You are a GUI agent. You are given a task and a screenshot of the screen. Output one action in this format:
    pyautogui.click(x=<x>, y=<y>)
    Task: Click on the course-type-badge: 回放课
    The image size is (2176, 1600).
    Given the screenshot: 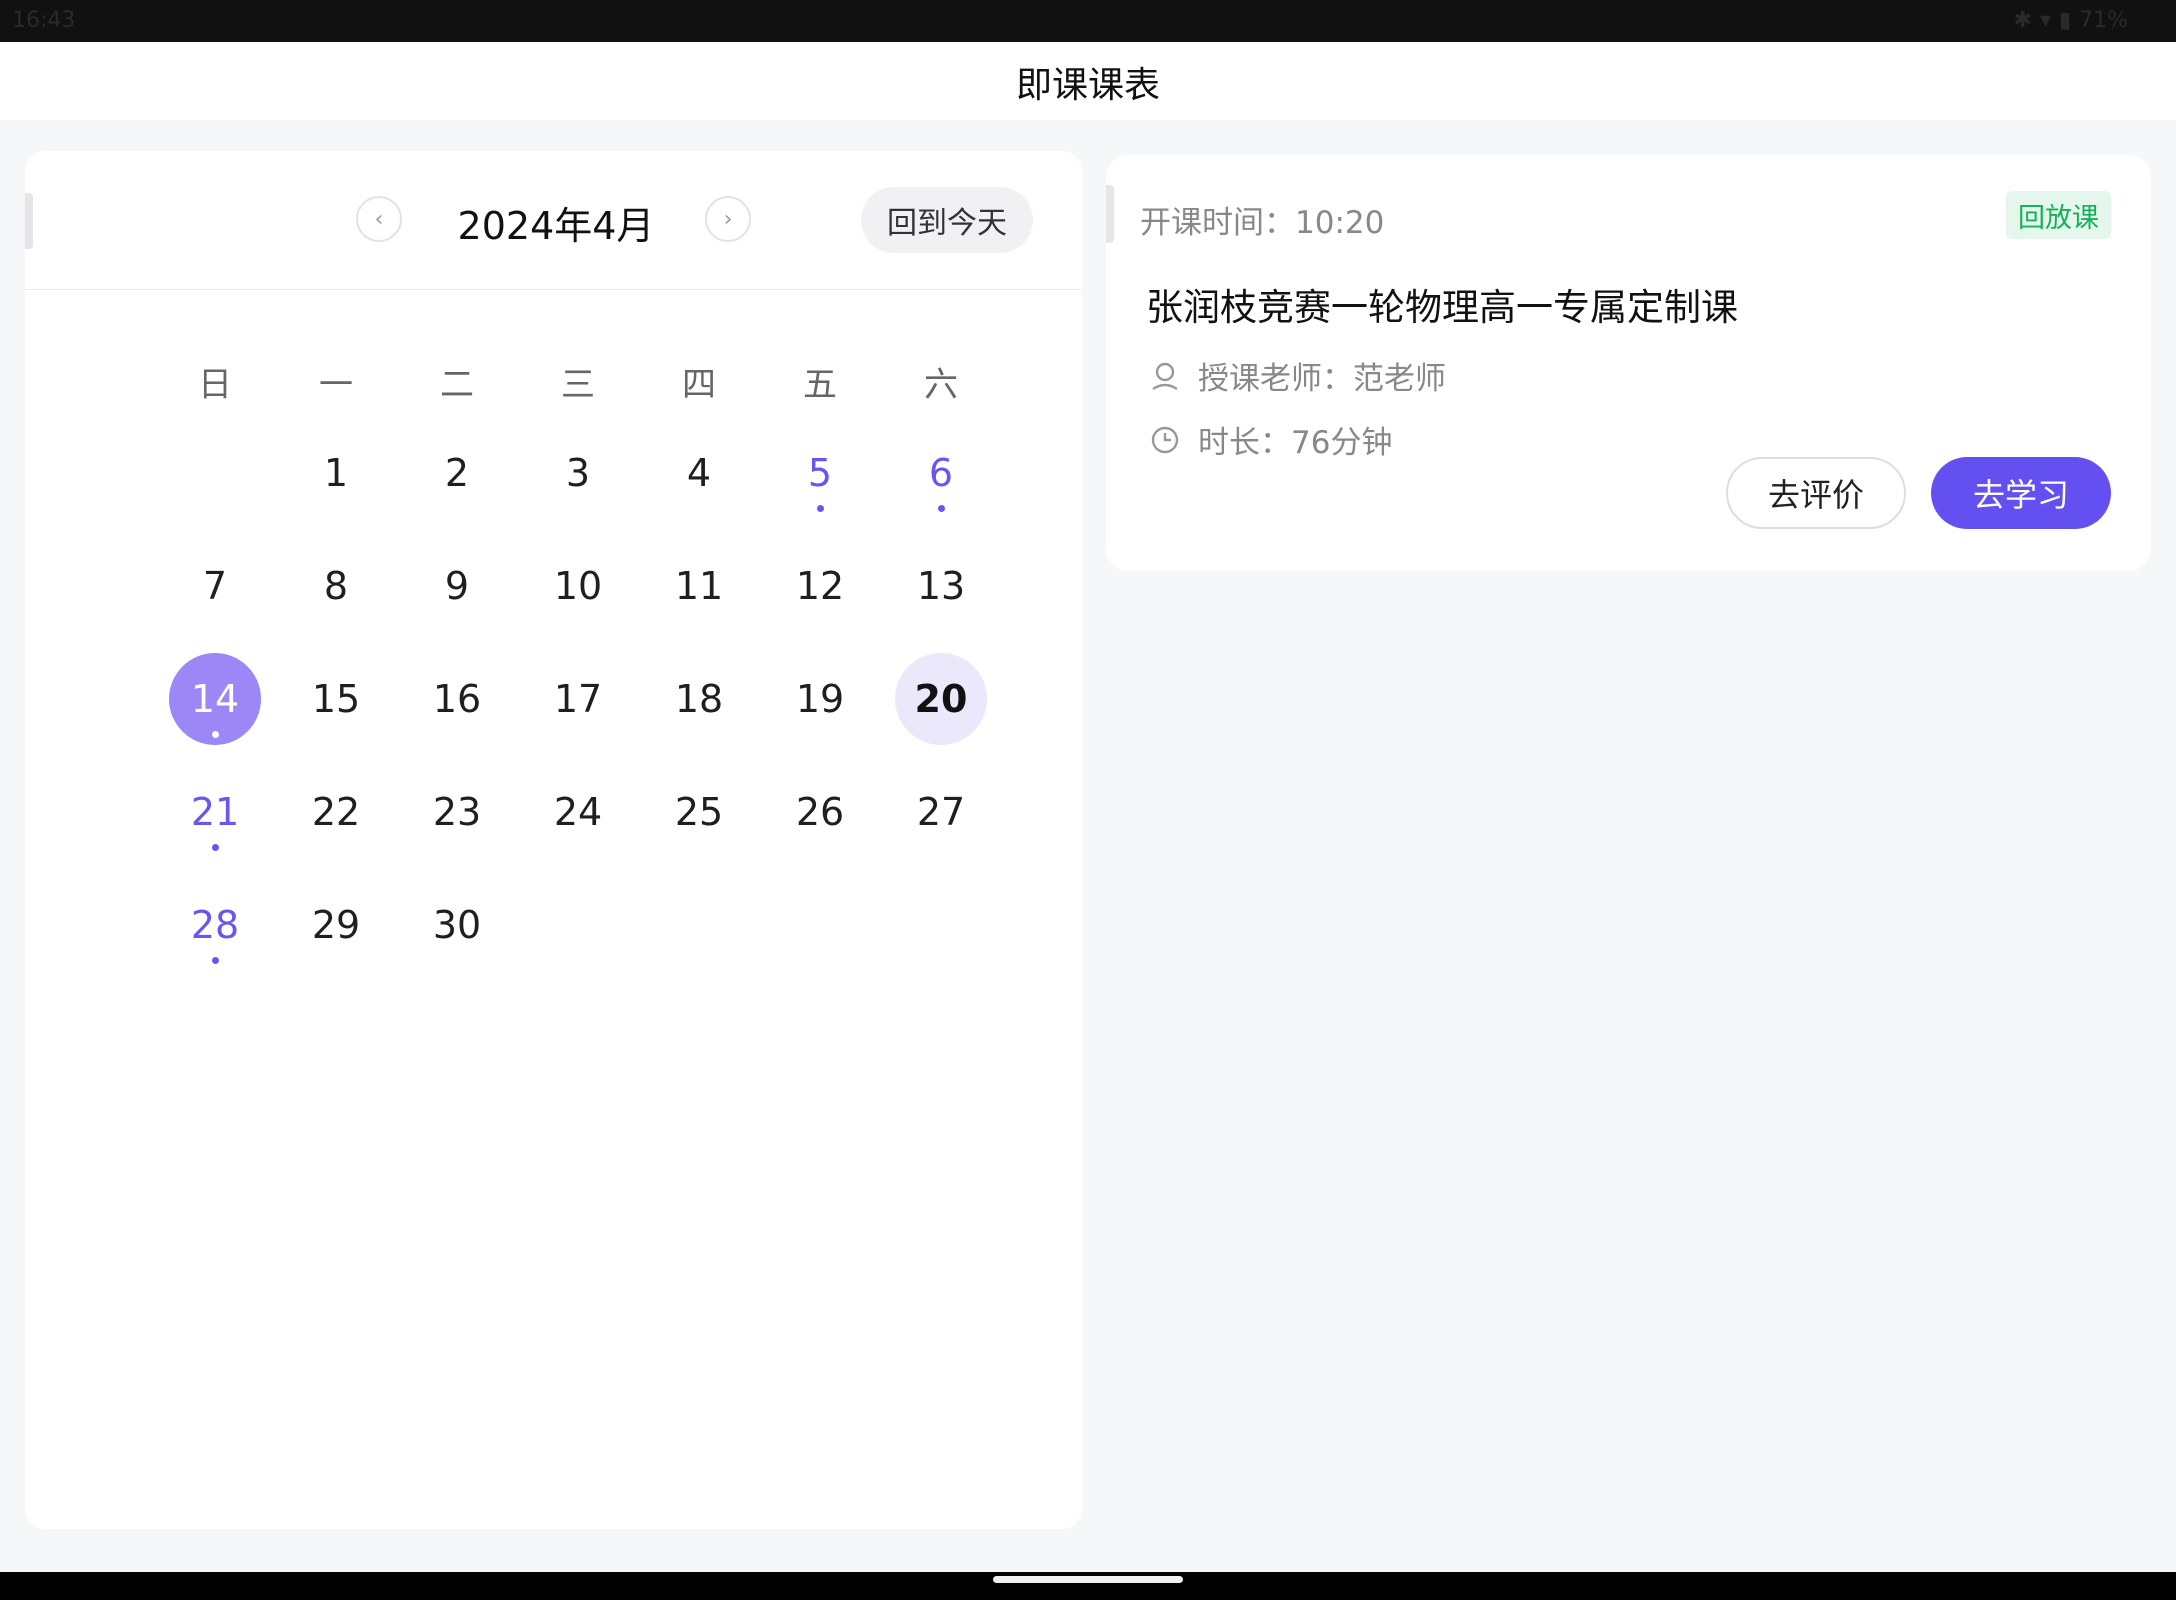 What is the action you would take?
    pyautogui.click(x=2058, y=215)
    